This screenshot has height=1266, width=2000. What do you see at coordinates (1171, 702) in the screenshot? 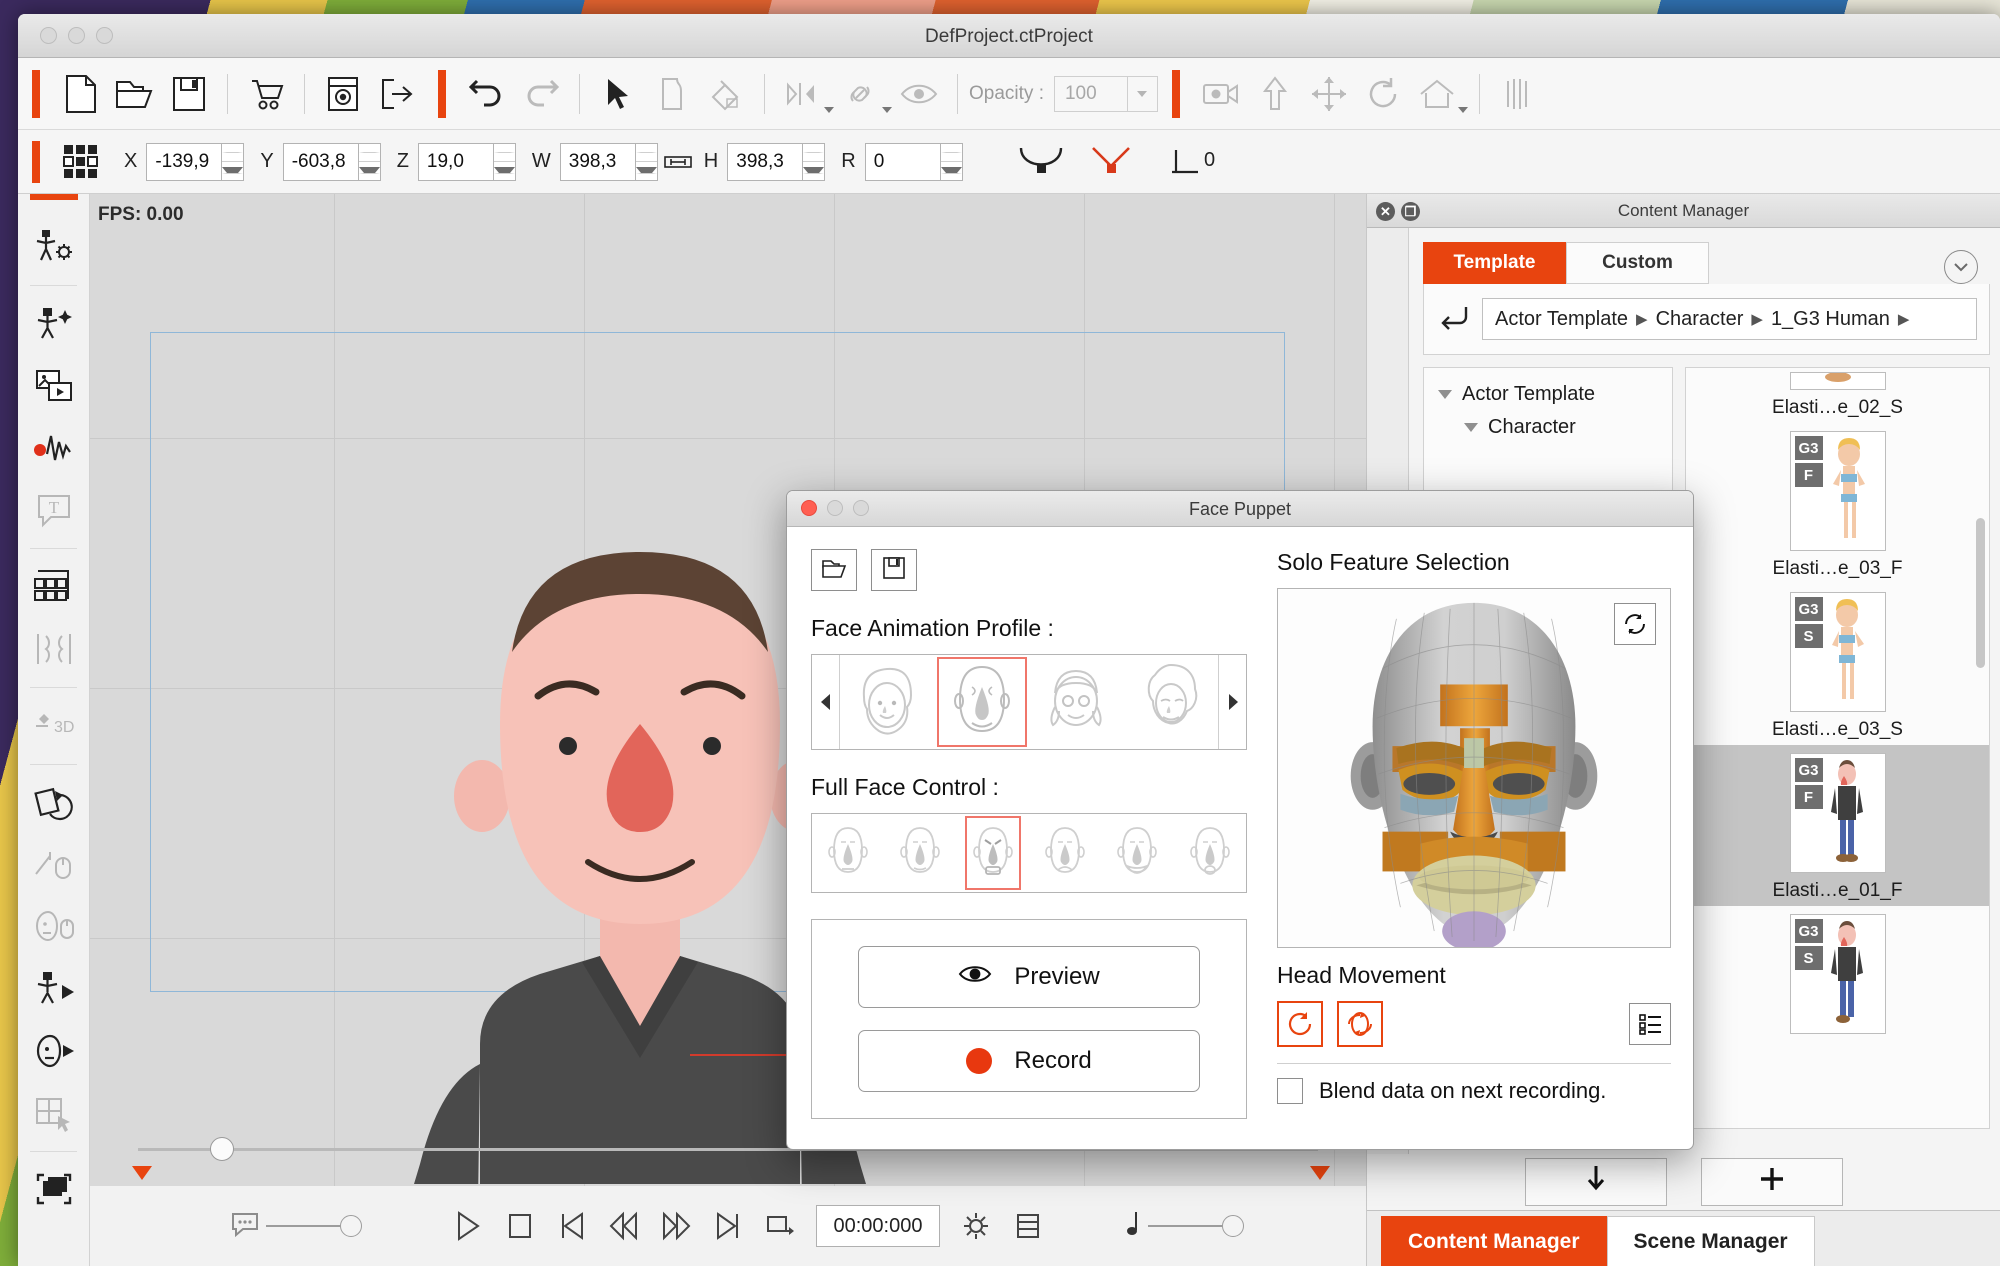
I see `profile-curly-woman` at bounding box center [1171, 702].